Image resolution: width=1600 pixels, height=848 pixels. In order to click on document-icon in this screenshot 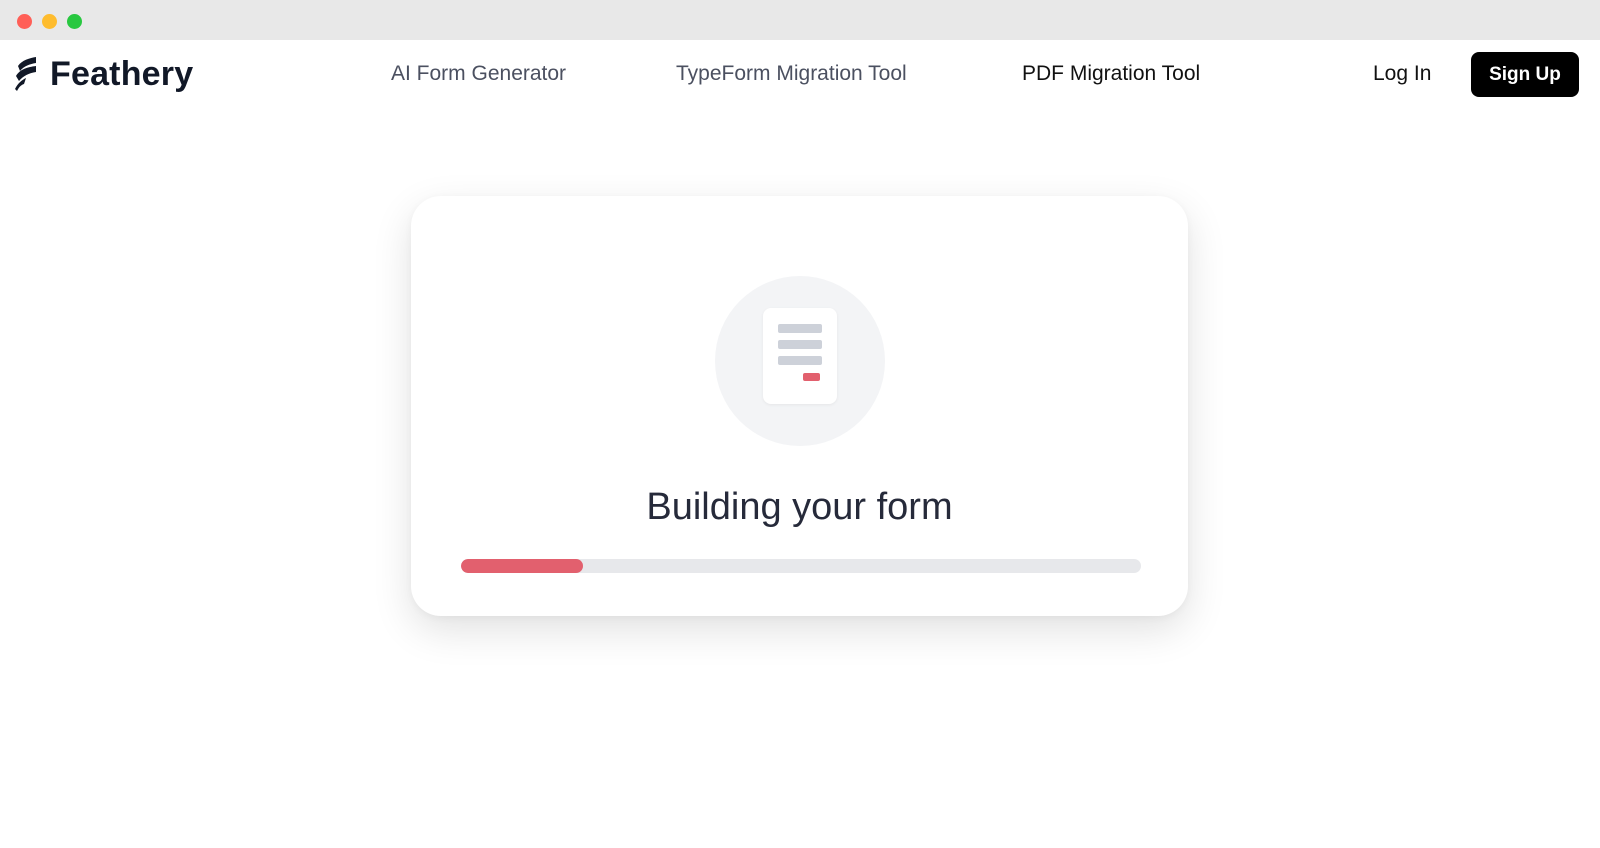, I will do `click(800, 356)`.